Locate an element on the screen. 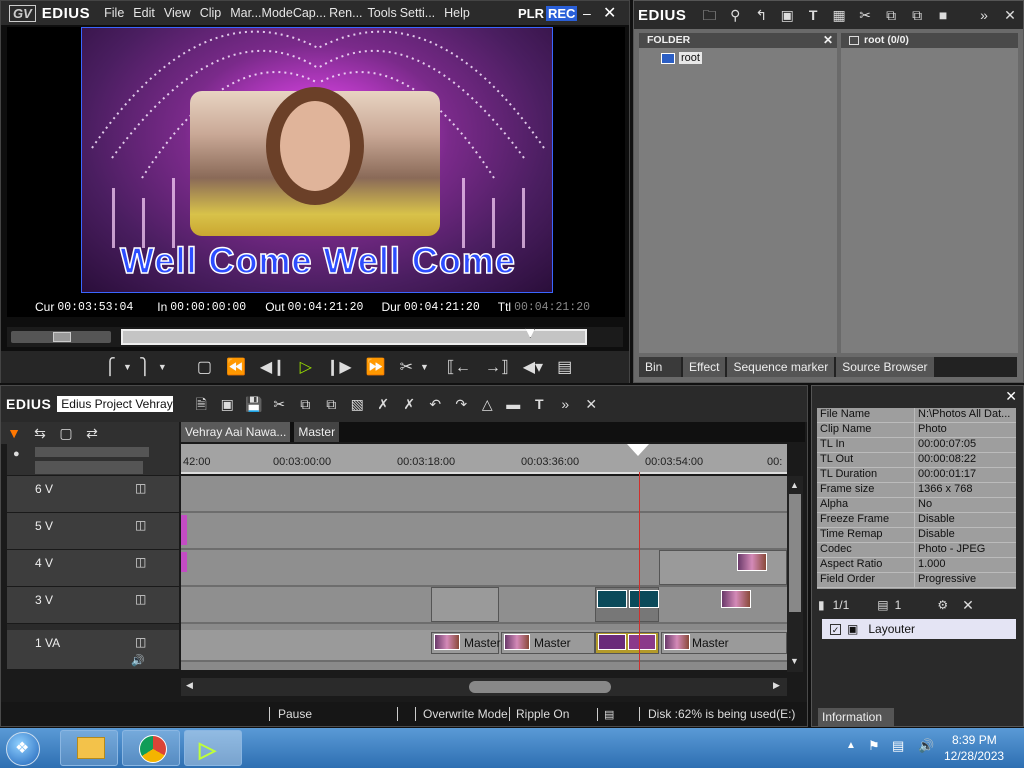 Image resolution: width=1024 pixels, height=768 pixels. horizontal-scrollbar: ◀ ▶ is located at coordinates (484, 687).